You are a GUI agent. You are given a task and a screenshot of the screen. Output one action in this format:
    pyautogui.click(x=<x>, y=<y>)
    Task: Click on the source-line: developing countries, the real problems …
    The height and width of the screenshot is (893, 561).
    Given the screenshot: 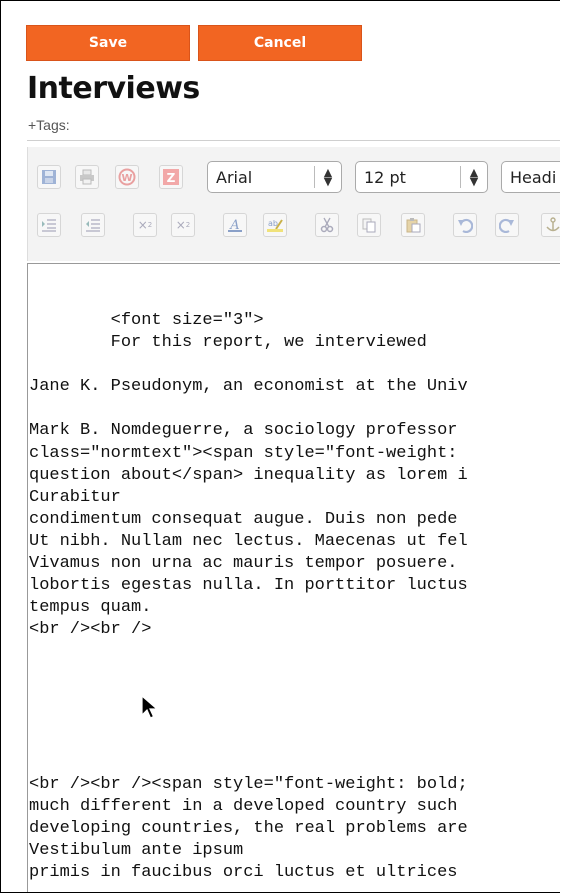 What is the action you would take?
    pyautogui.click(x=248, y=829)
    